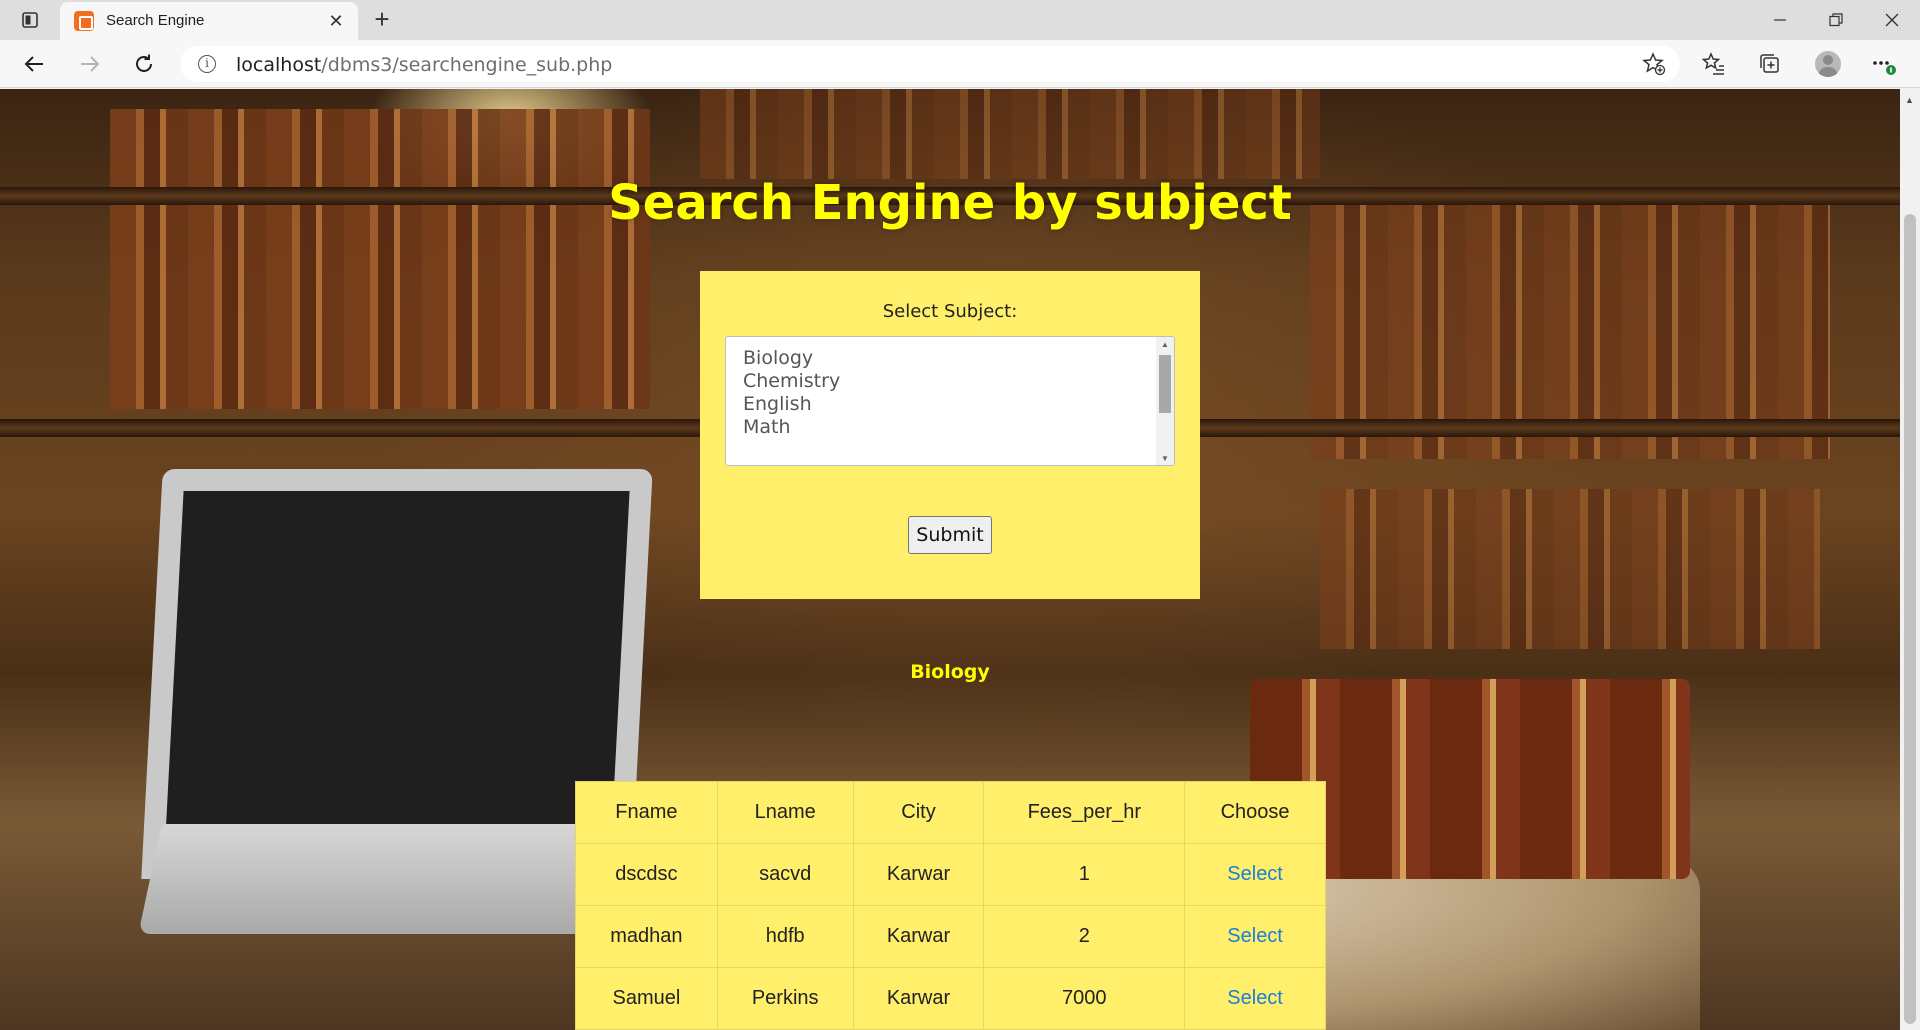 This screenshot has height=1030, width=1920. Describe the element at coordinates (467, 65) in the screenshot. I see `url-path: /dbms3/searchengine_sub.php` at that location.